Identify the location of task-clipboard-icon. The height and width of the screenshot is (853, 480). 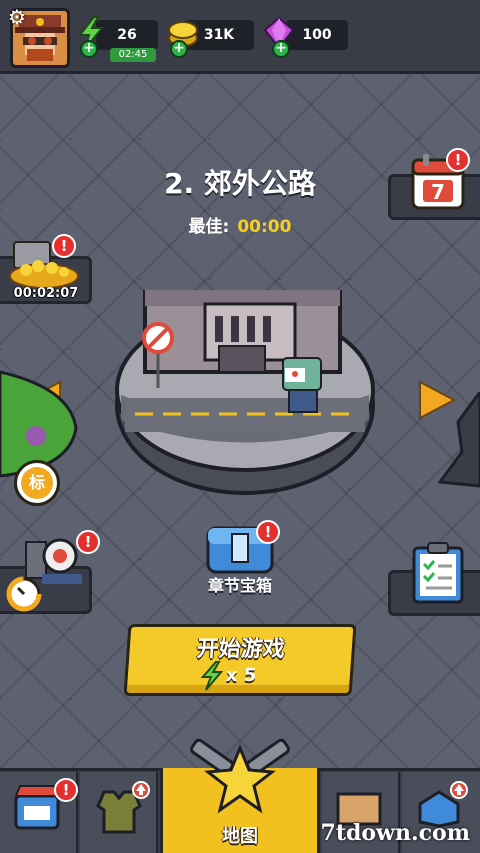
(438, 573).